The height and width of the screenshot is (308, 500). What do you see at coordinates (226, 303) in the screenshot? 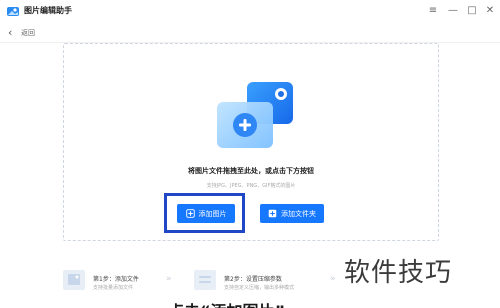
I see `caption-overlay: 点击“添加图片”` at bounding box center [226, 303].